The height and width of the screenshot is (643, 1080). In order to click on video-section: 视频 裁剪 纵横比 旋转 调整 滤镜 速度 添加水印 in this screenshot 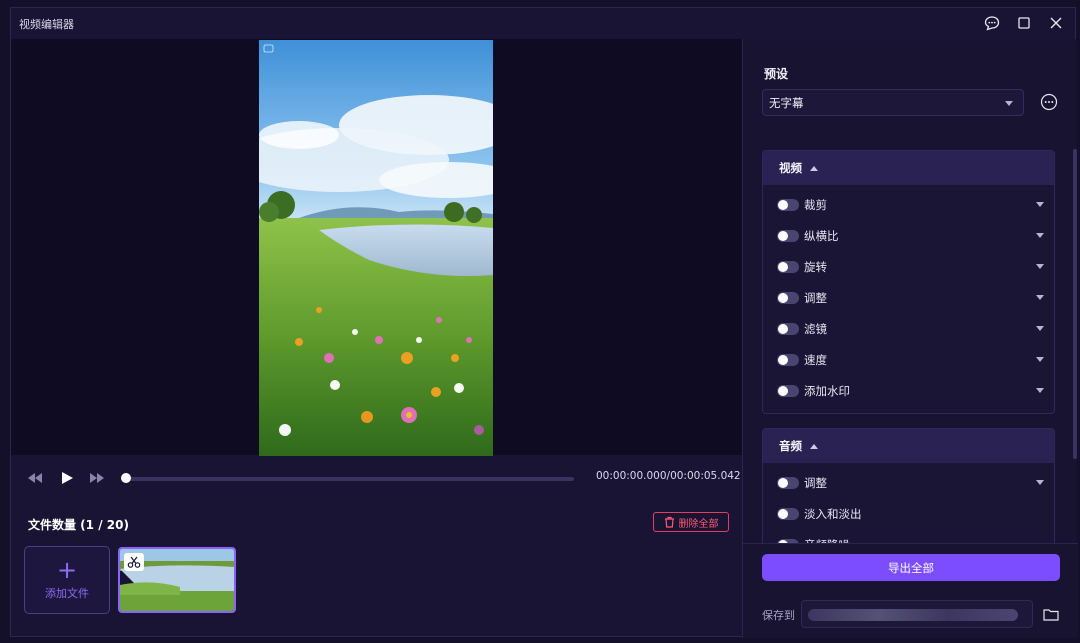, I will do `click(908, 282)`.